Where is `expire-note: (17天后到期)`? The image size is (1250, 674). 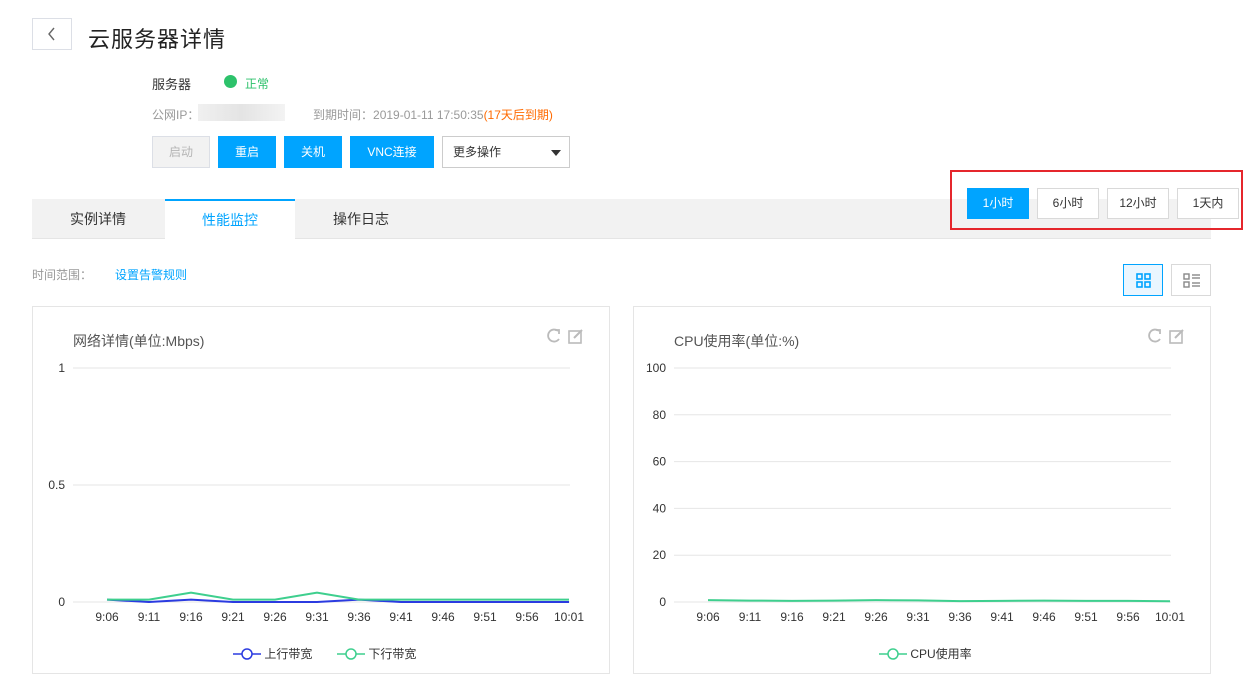
expire-note: (17天后到期) is located at coordinates (518, 115).